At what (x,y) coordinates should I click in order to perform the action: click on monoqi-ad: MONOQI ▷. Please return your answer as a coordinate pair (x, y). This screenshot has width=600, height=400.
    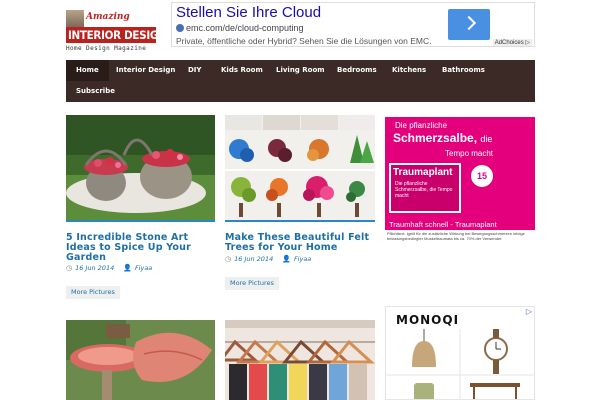
    Looking at the image, I should click on (460, 353).